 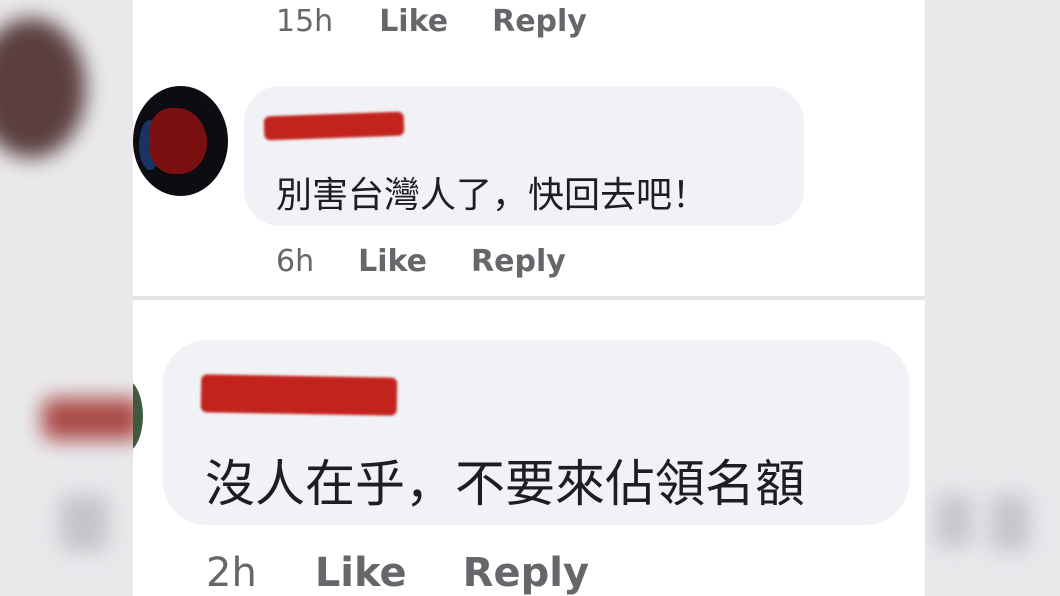 I want to click on blurred-redaction-left, so click(x=92, y=419).